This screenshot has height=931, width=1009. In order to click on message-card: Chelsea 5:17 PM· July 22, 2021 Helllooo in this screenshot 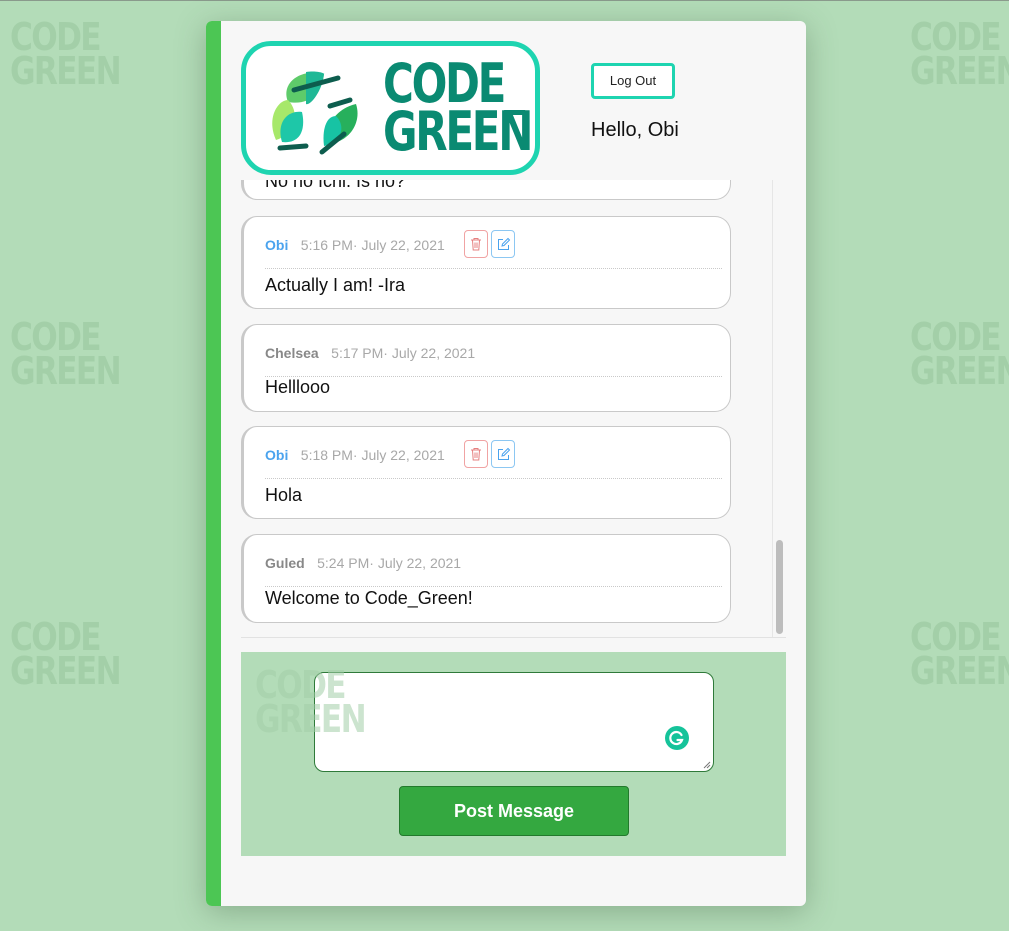, I will do `click(486, 368)`.